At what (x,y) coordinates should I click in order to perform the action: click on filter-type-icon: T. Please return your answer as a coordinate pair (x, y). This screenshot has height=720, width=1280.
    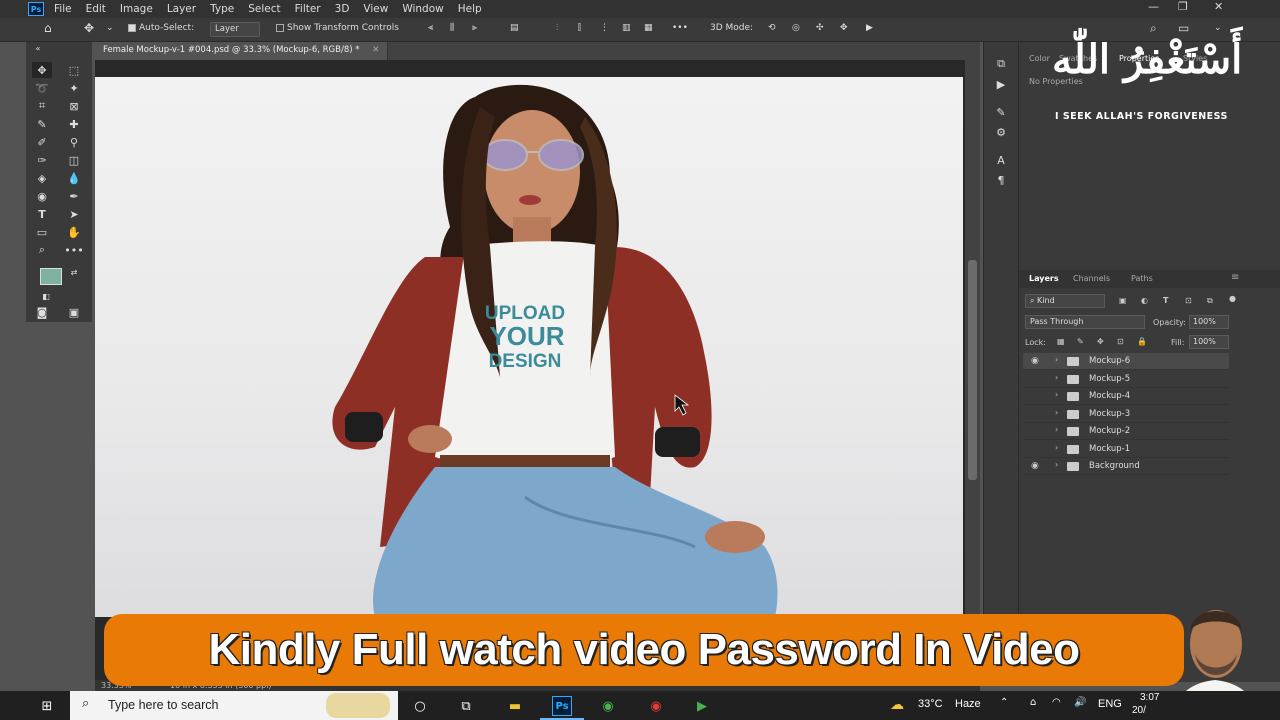
    Looking at the image, I should click on (1165, 300).